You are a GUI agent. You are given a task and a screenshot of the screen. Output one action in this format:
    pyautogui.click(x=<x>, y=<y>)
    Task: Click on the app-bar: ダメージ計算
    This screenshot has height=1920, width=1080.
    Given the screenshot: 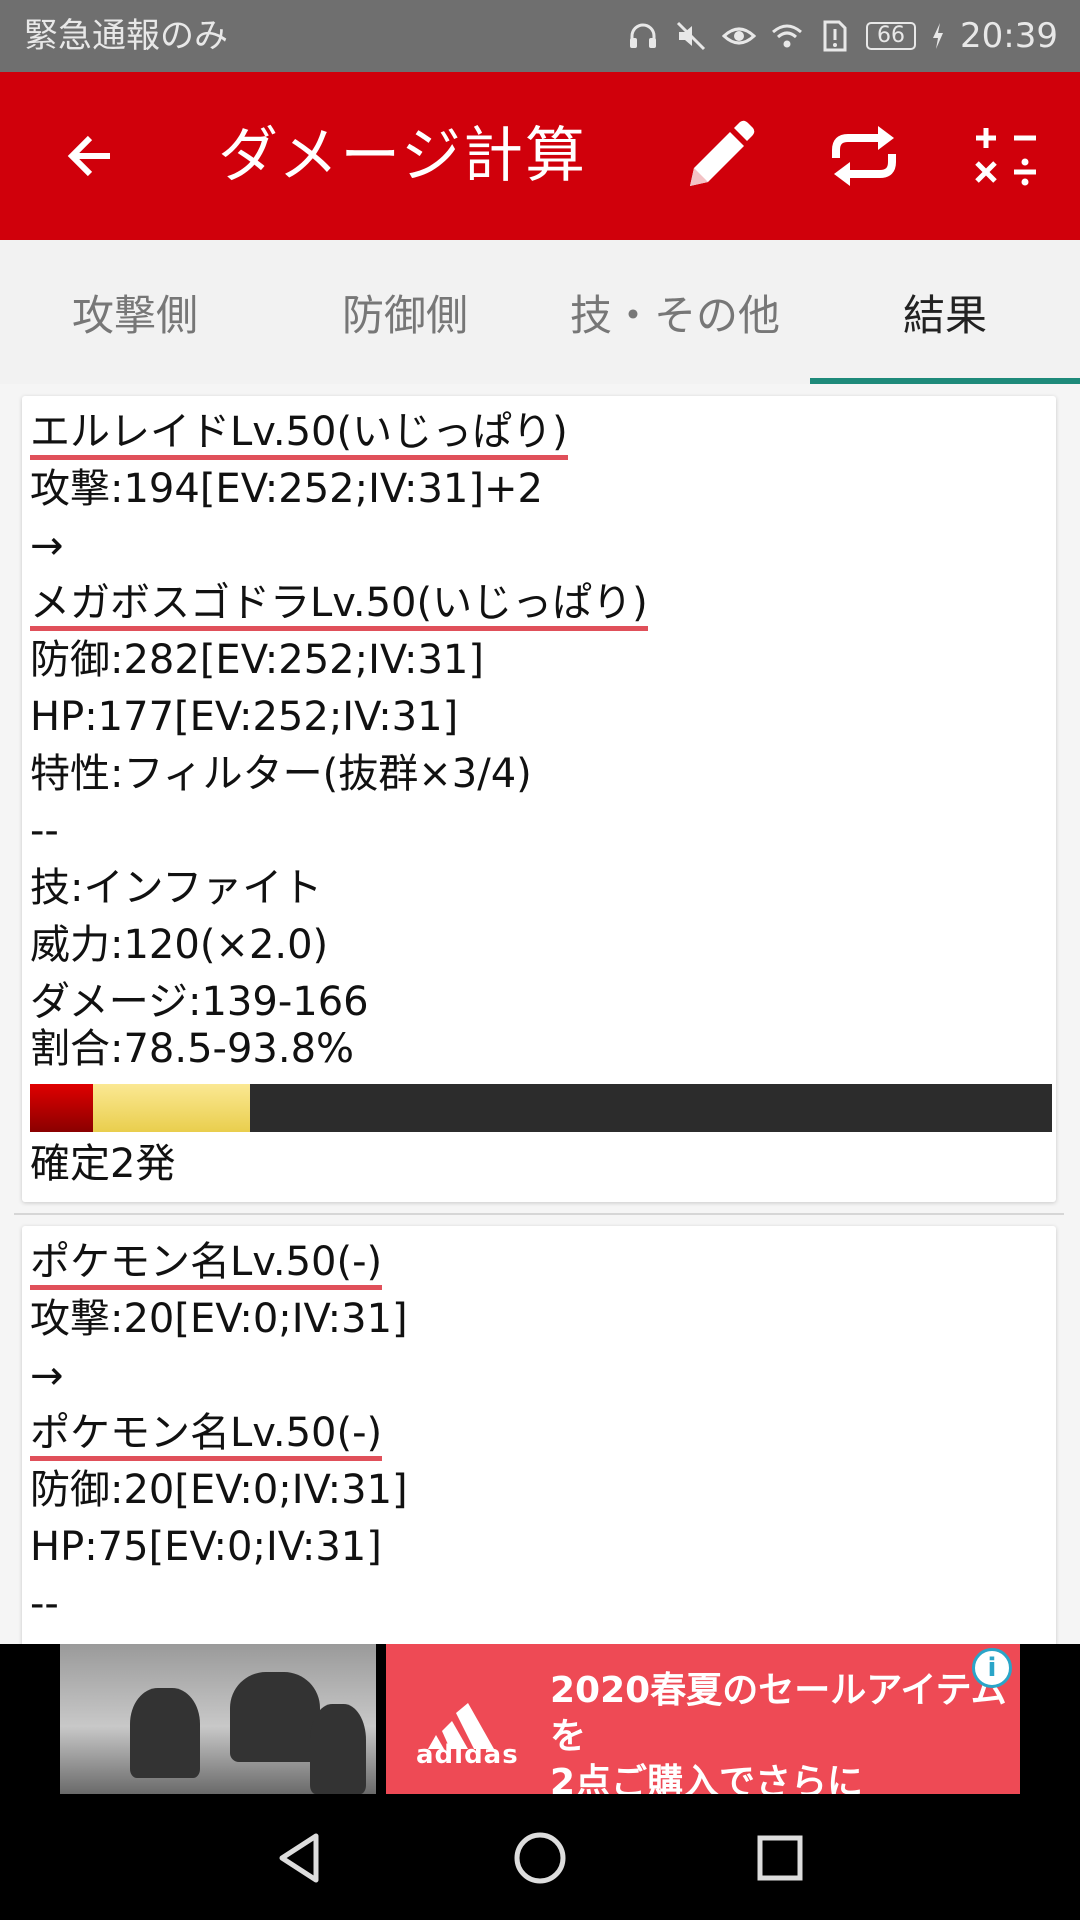 What is the action you would take?
    pyautogui.click(x=540, y=156)
    